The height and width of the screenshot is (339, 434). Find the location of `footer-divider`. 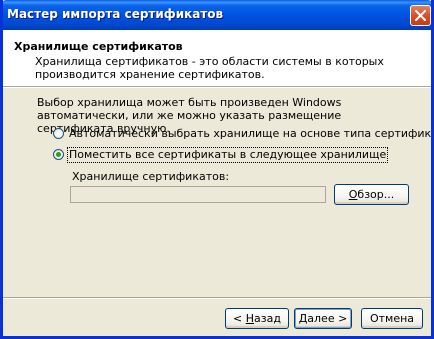

footer-divider is located at coordinates (217, 298).